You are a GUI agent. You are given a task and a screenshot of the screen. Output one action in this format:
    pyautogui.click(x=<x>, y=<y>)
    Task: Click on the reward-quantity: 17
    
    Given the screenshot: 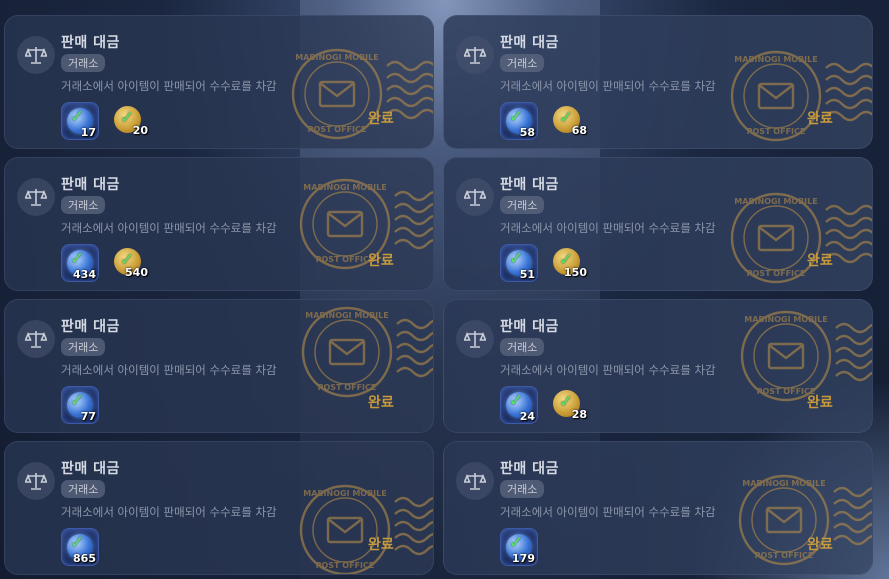 What is the action you would take?
    pyautogui.click(x=88, y=132)
    